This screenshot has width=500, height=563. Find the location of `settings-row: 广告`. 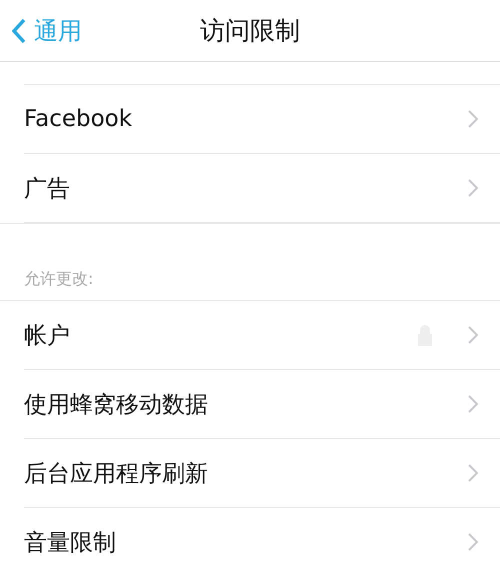

settings-row: 广告 is located at coordinates (262, 188).